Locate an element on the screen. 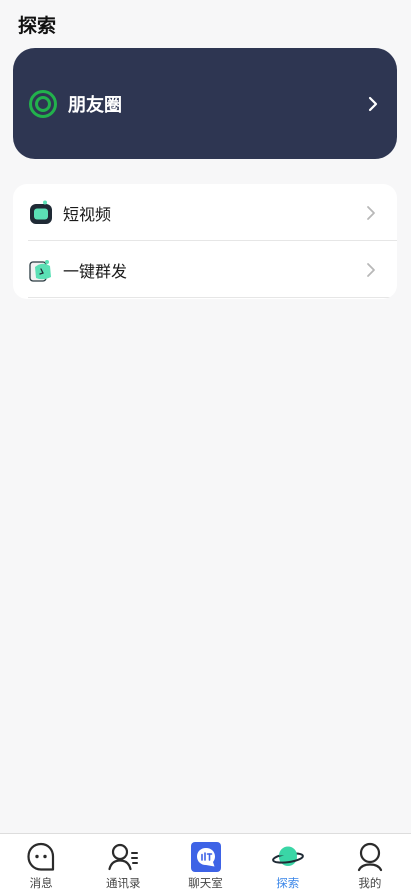 This screenshot has width=411, height=893. list-item-broadcast: 一键群发 is located at coordinates (205, 269).